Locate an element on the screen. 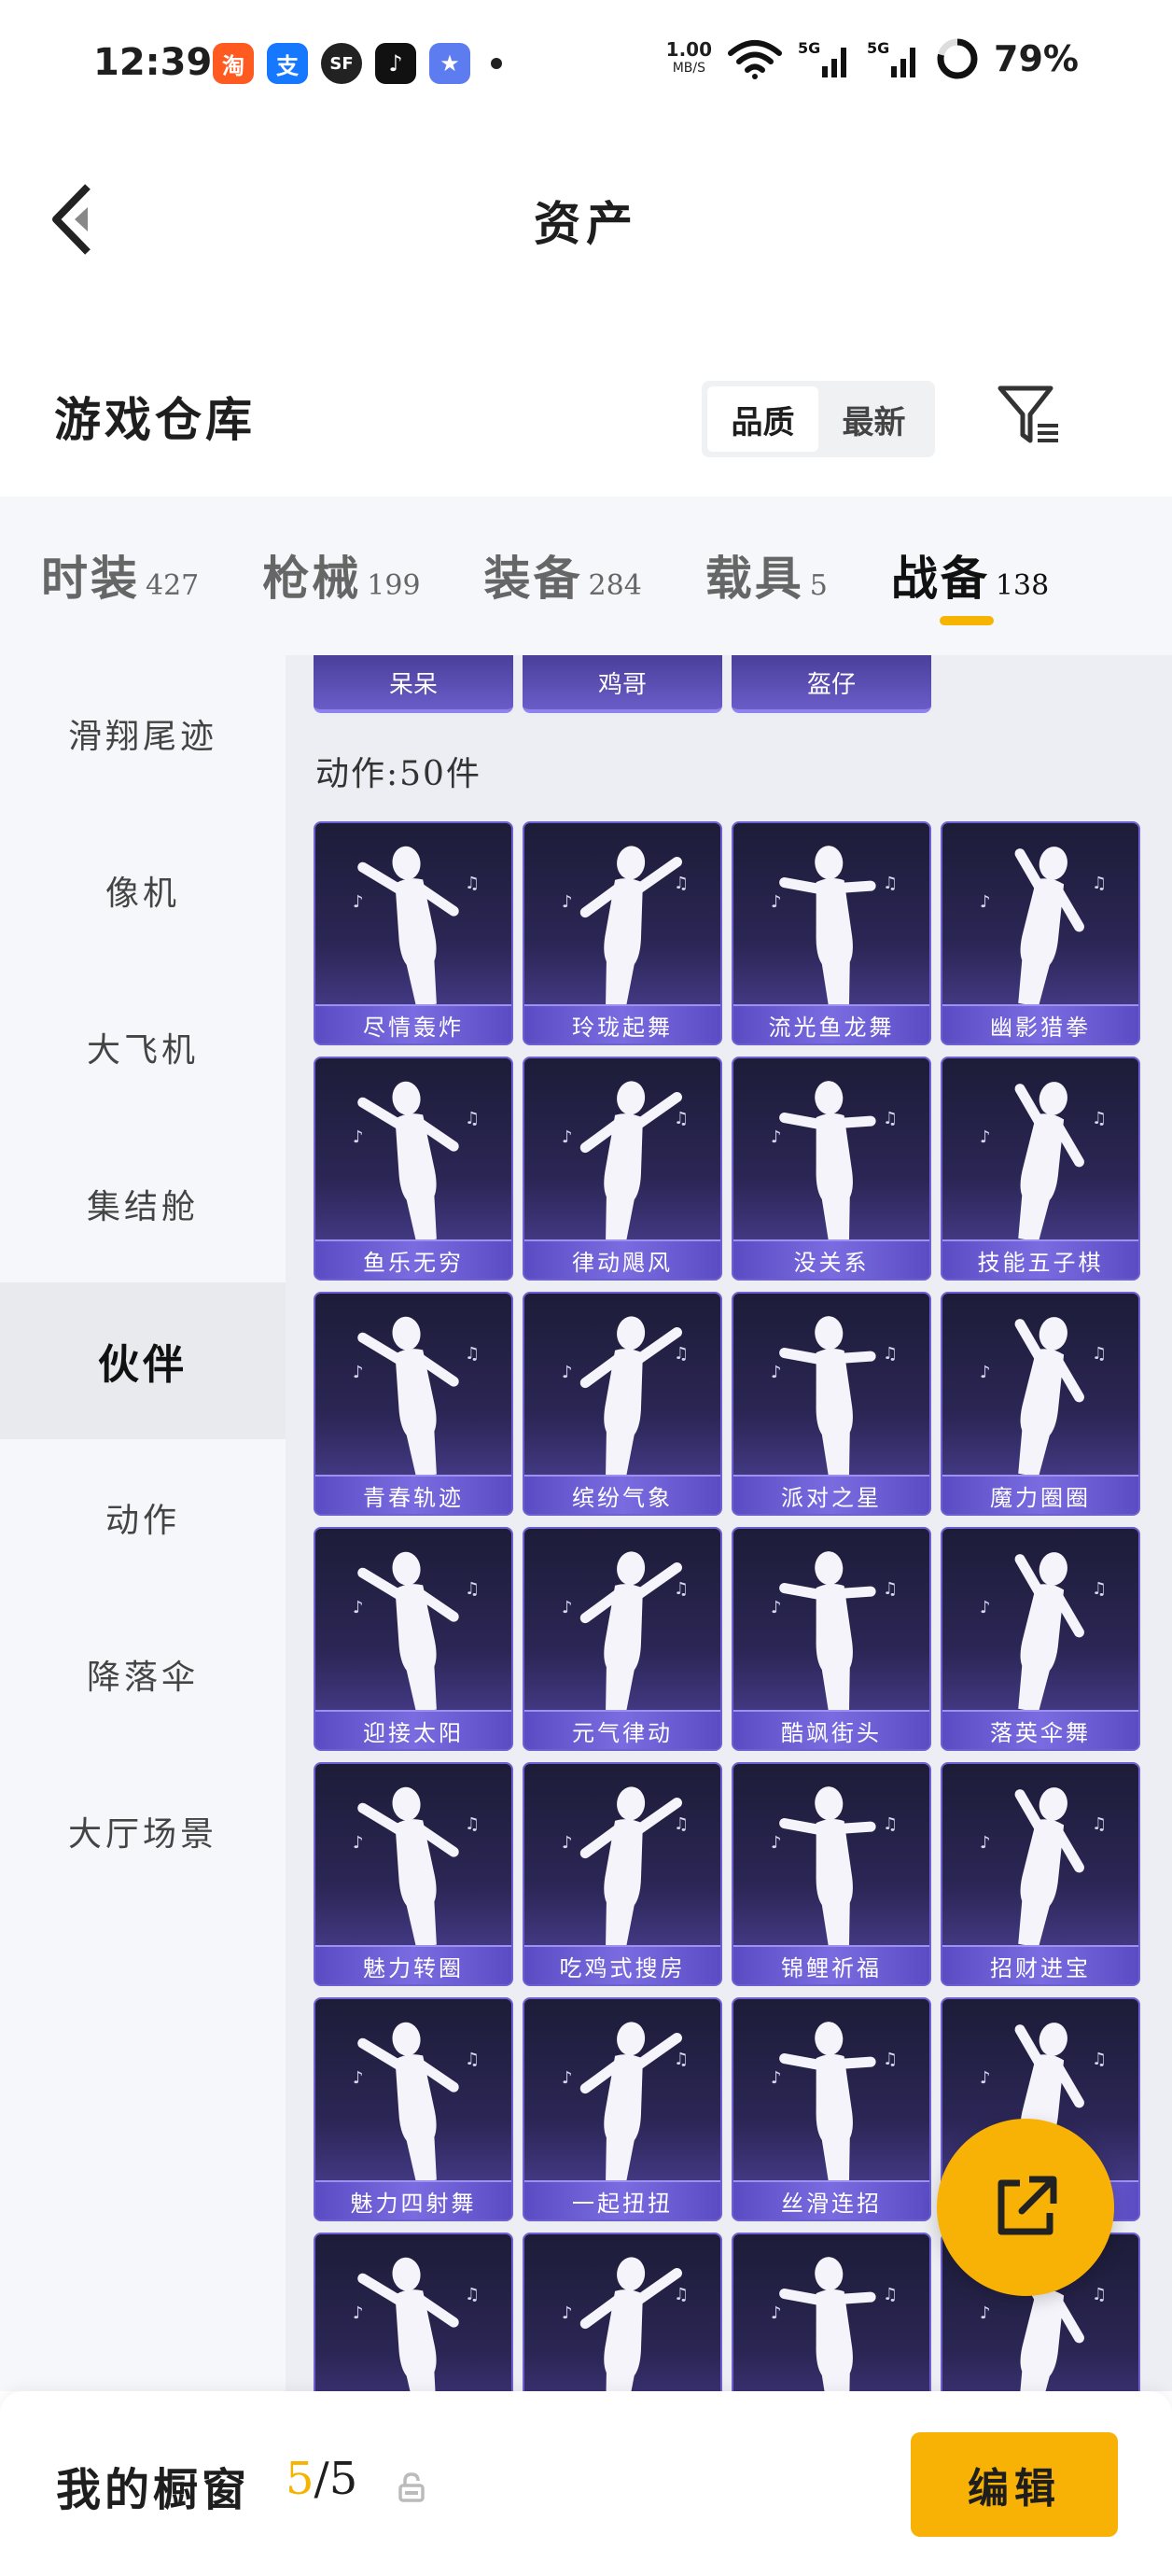 Image resolution: width=1172 pixels, height=2576 pixels. tab-vehicles: 载具 5 is located at coordinates (766, 576).